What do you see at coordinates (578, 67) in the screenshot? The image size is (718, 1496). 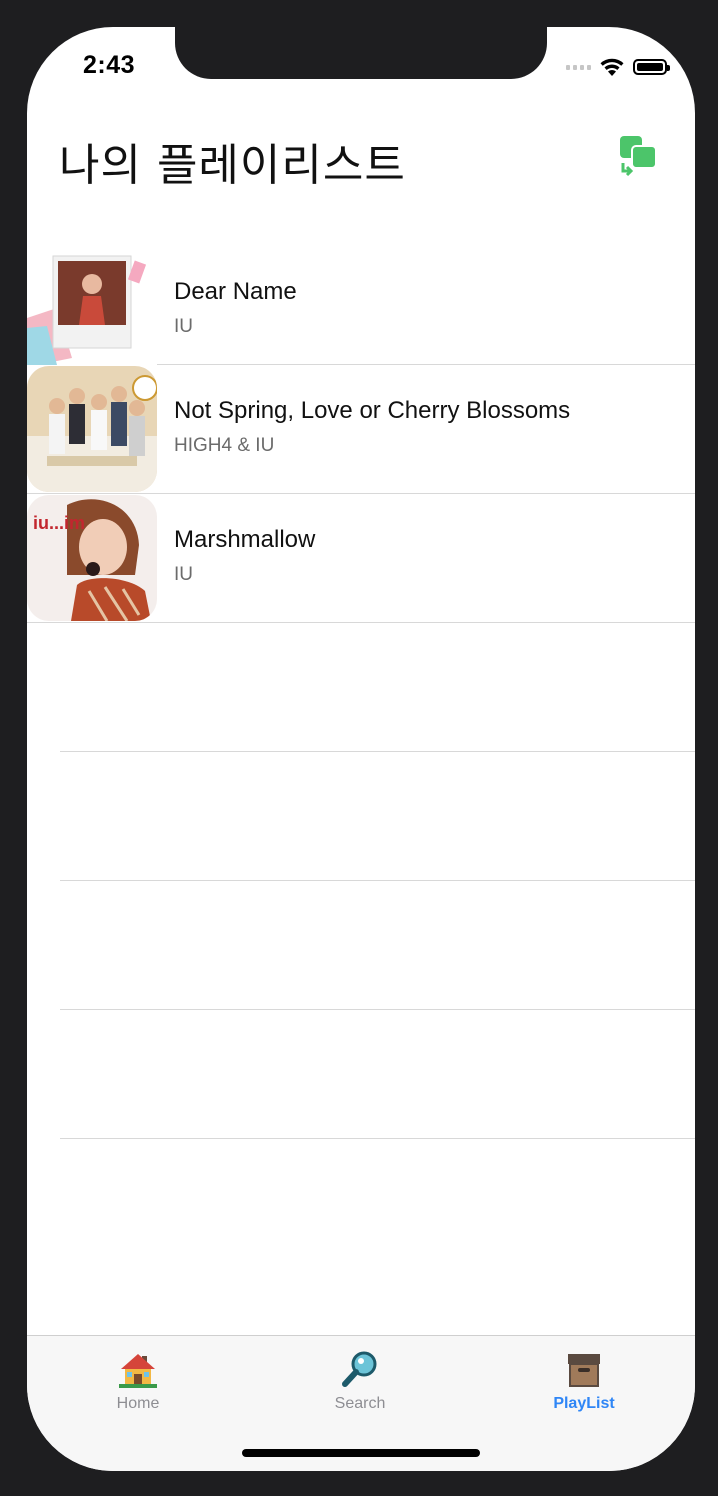 I see `cellular-signal-icon` at bounding box center [578, 67].